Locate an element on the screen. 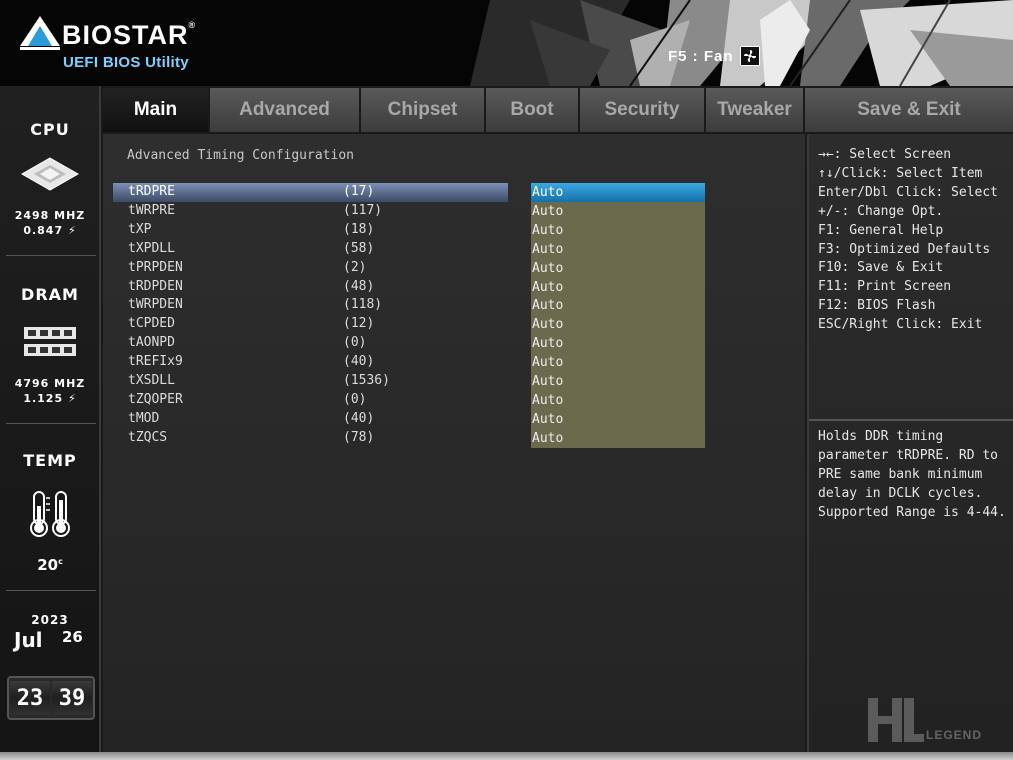 This screenshot has height=760, width=1013. setting-row-tmod: tMOD (40) Auto is located at coordinates (409, 419).